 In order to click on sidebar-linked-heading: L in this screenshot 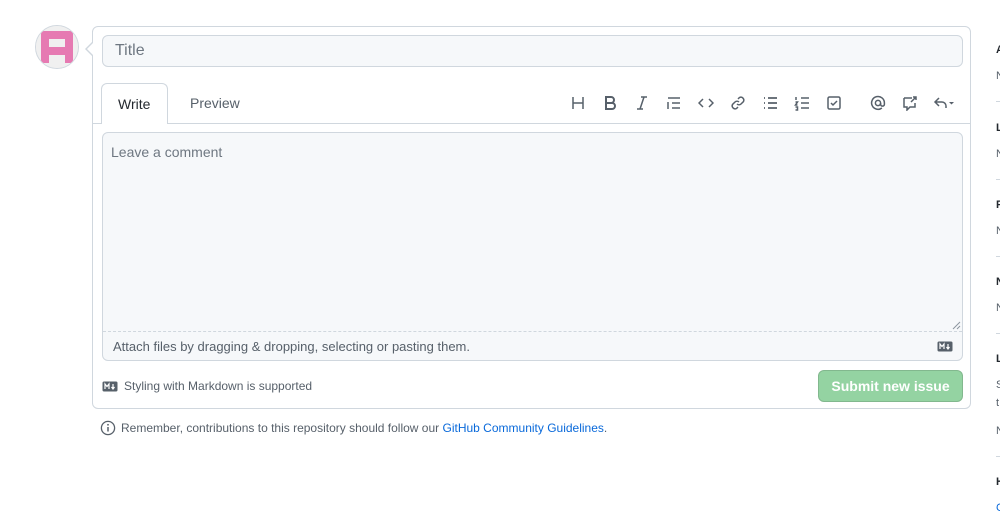, I will do `click(998, 359)`.